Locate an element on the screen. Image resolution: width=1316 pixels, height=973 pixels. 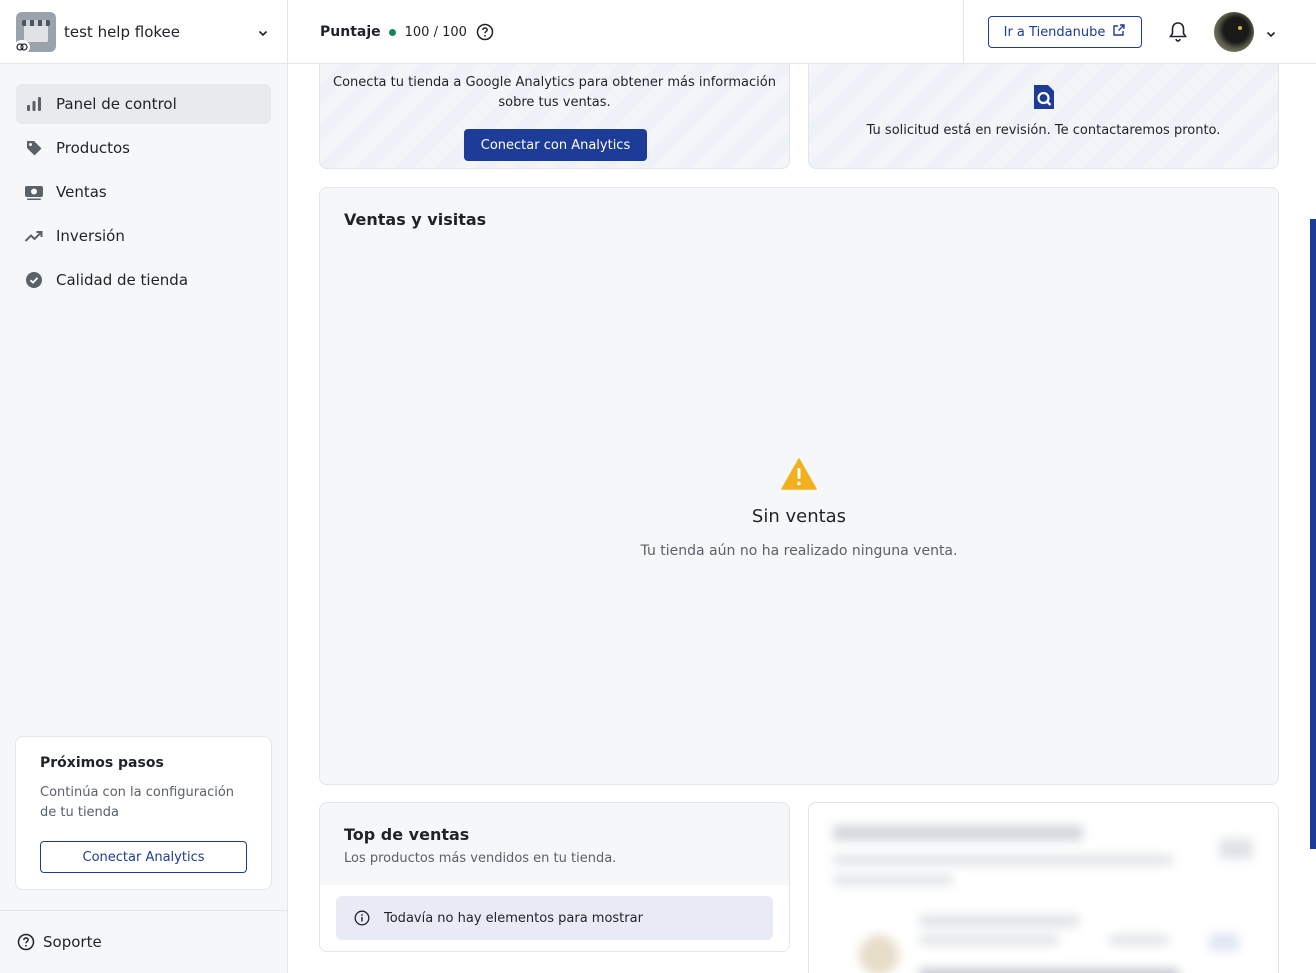
divider is located at coordinates (963, 32).